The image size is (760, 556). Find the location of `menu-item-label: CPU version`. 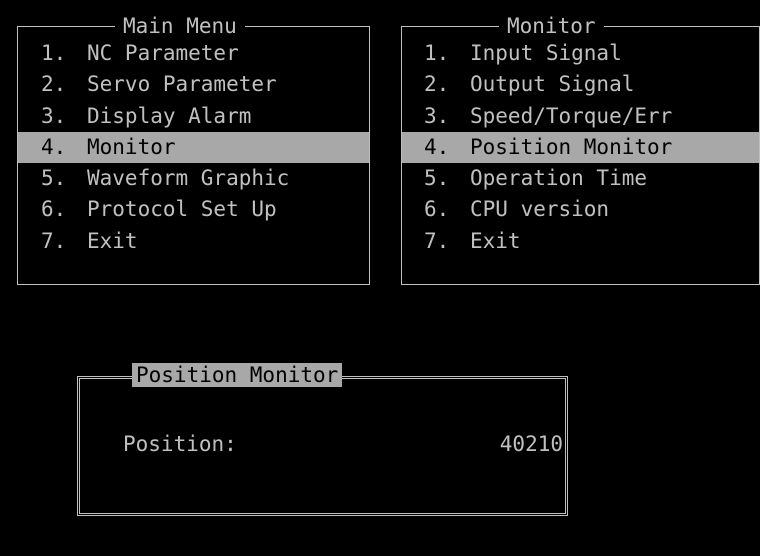

menu-item-label: CPU version is located at coordinates (540, 209).